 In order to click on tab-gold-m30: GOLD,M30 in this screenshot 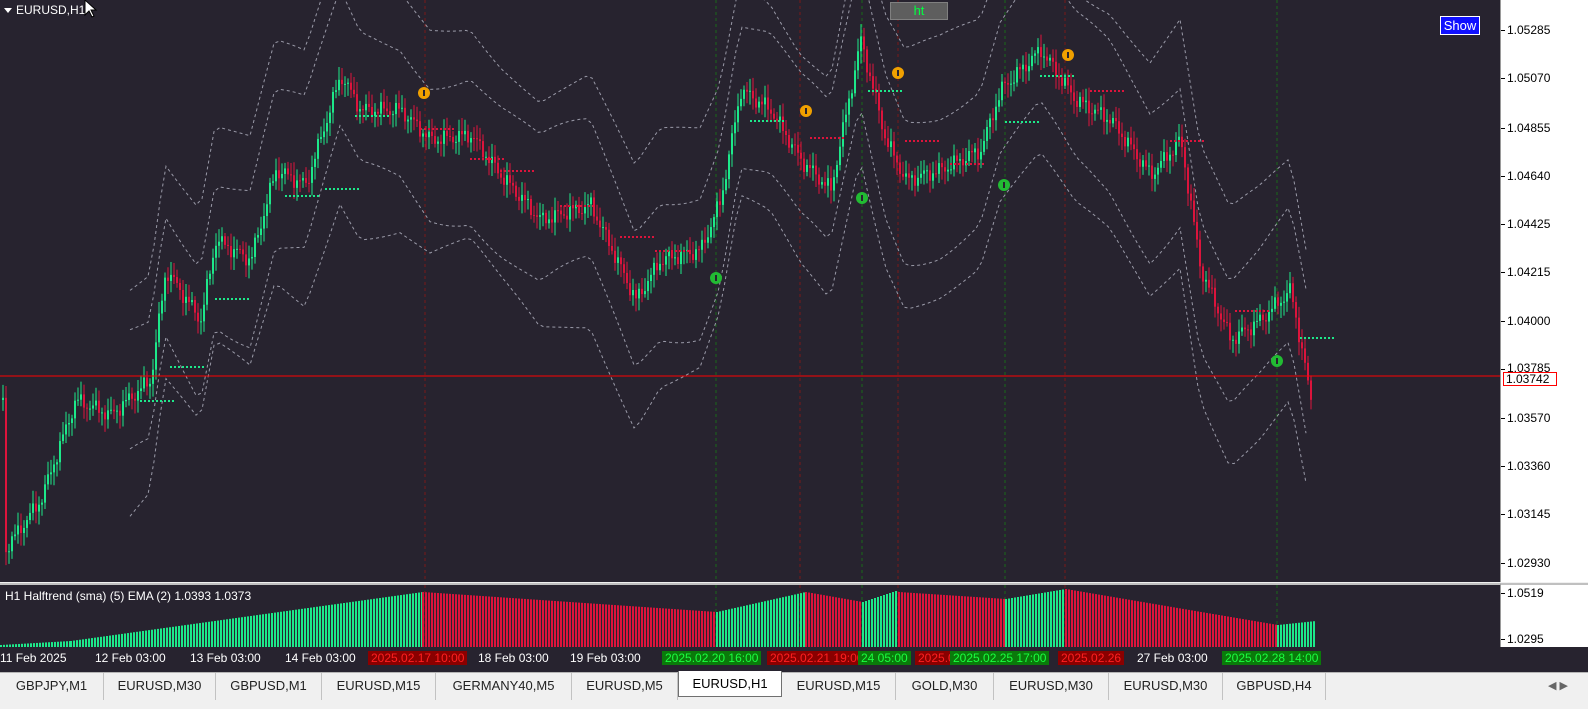, I will do `click(945, 686)`.